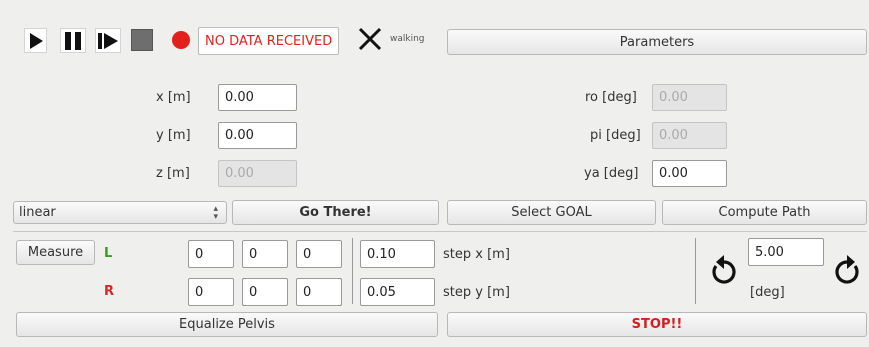 The height and width of the screenshot is (347, 869). I want to click on measure-button: Measure, so click(55, 252).